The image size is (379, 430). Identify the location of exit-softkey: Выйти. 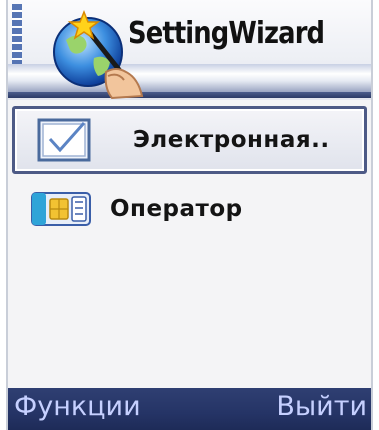
(321, 406).